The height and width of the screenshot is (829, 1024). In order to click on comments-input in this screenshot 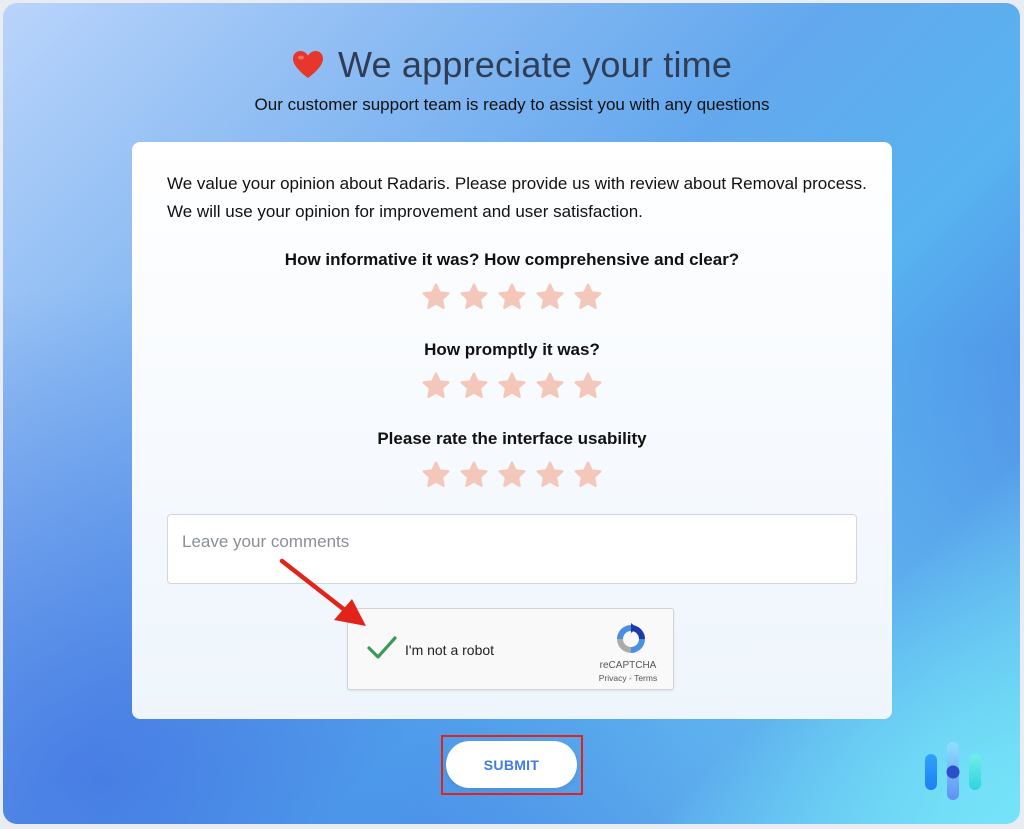, I will do `click(512, 549)`.